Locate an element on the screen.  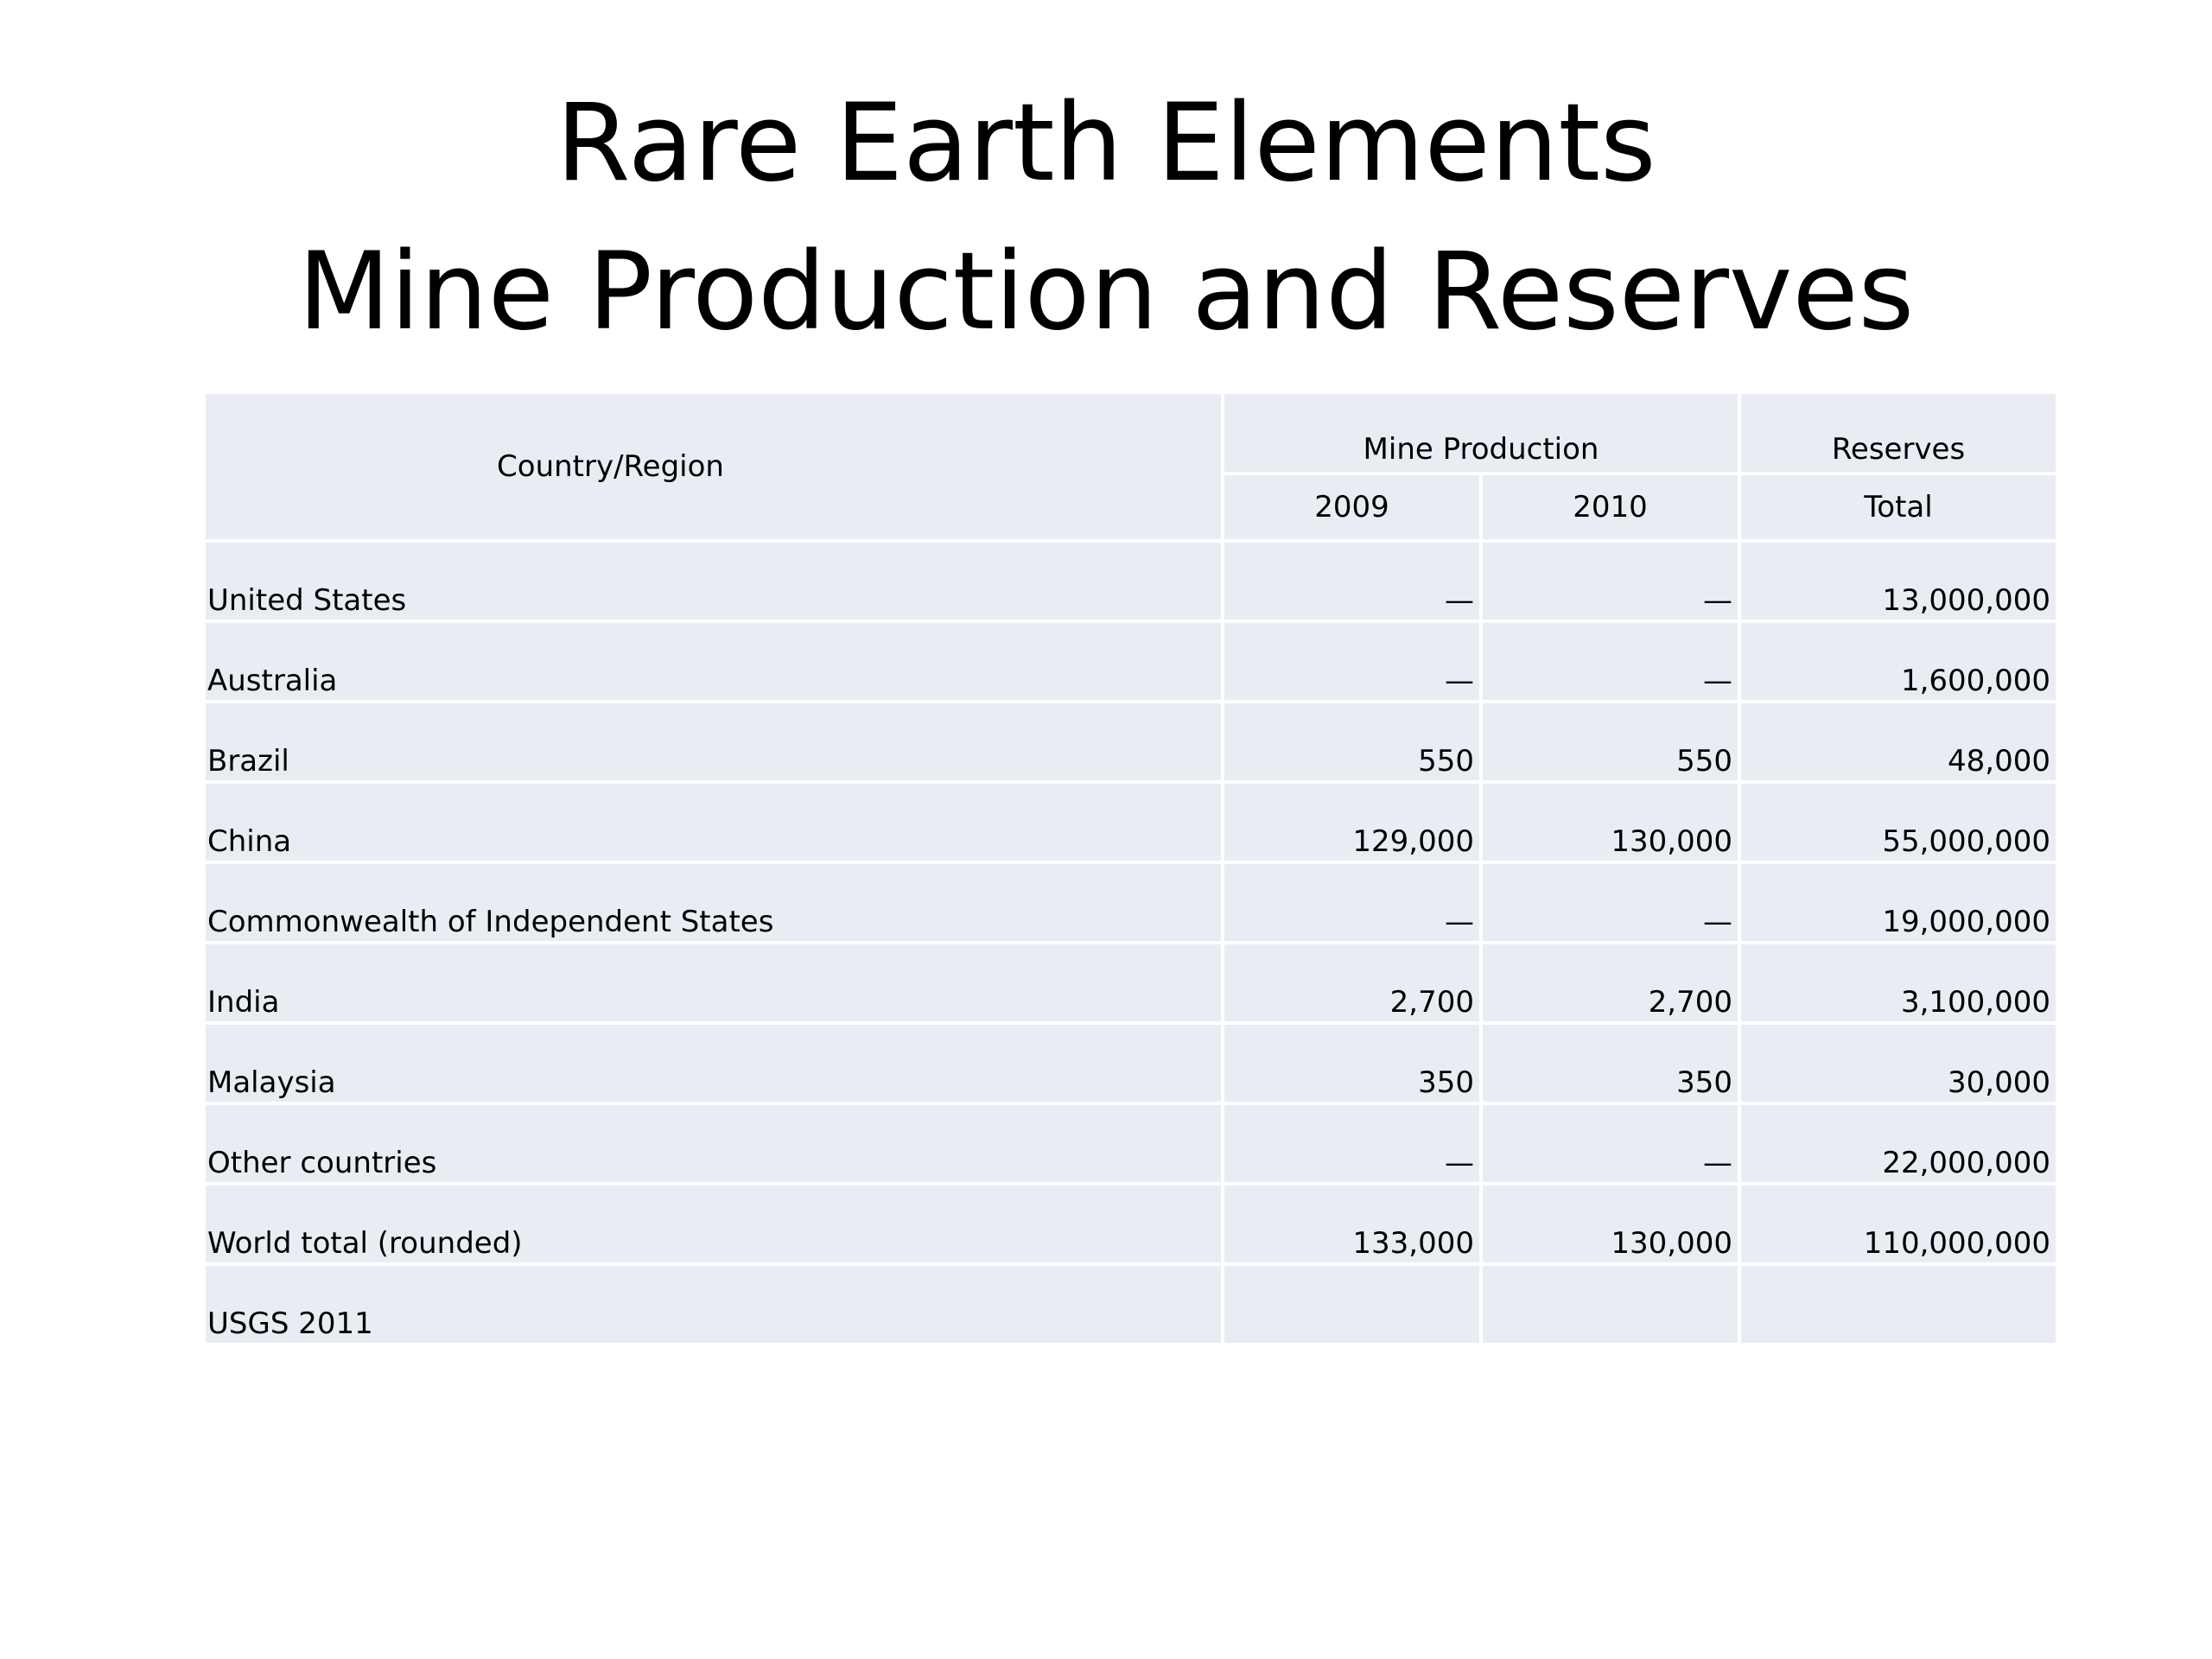
cell-country: Brazil is located at coordinates (715, 742).